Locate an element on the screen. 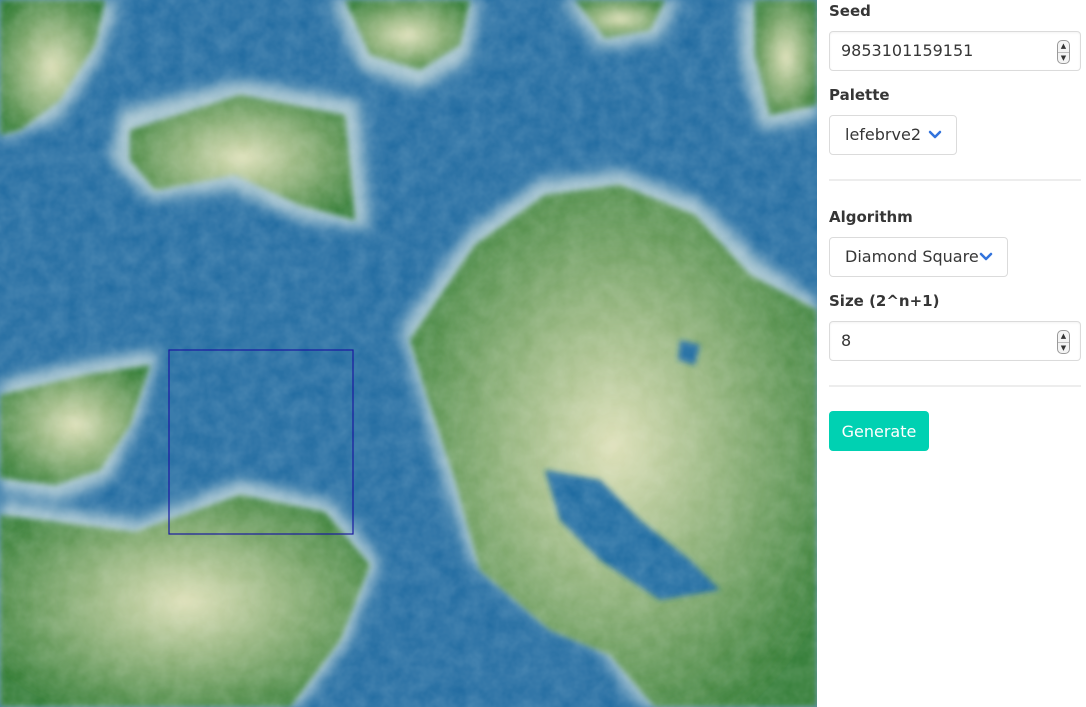 The width and height of the screenshot is (1086, 707). size-value: 8 is located at coordinates (846, 340).